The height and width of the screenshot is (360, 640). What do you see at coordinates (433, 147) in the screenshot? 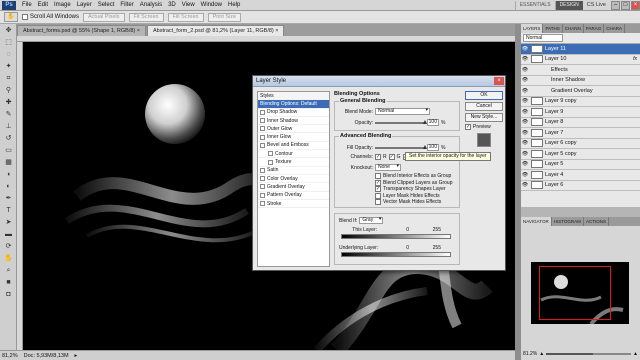
I see `fill-opacity-input: 100` at bounding box center [433, 147].